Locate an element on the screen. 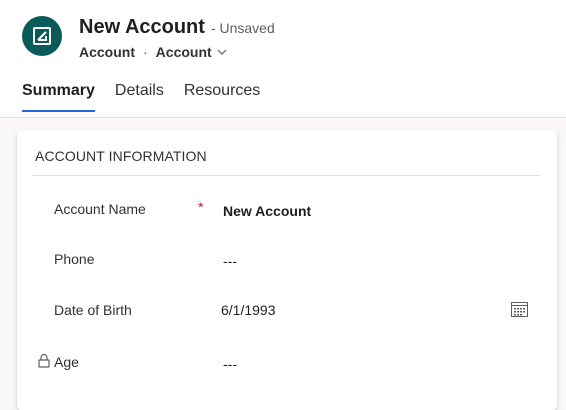 This screenshot has height=410, width=566. tab-resources: Resources is located at coordinates (222, 96).